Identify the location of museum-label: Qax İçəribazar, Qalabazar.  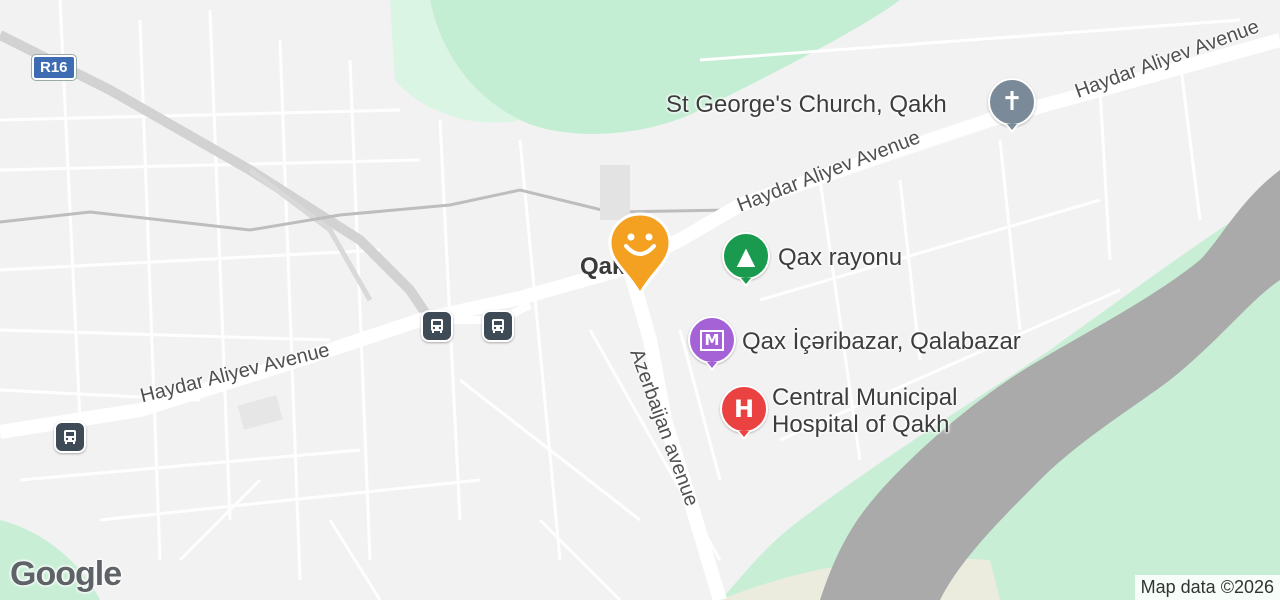
(881, 341).